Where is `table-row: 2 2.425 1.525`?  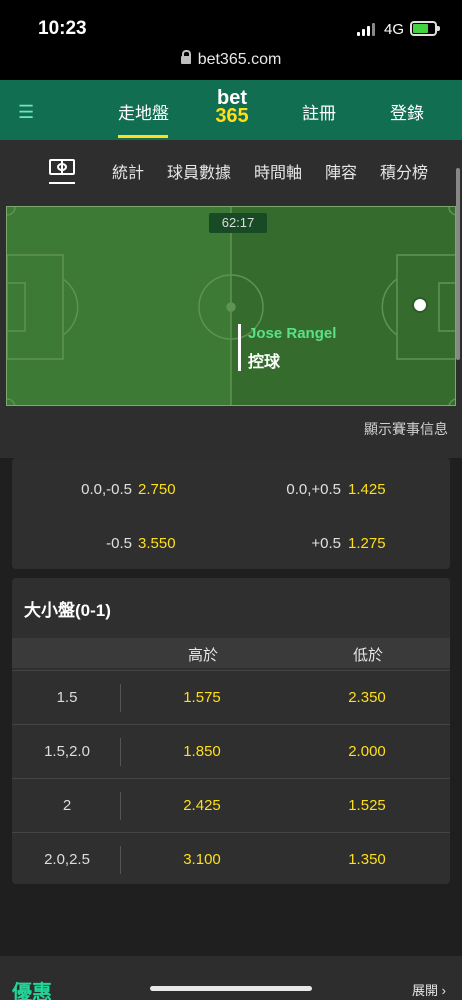
table-row: 2 2.425 1.525 is located at coordinates (231, 805).